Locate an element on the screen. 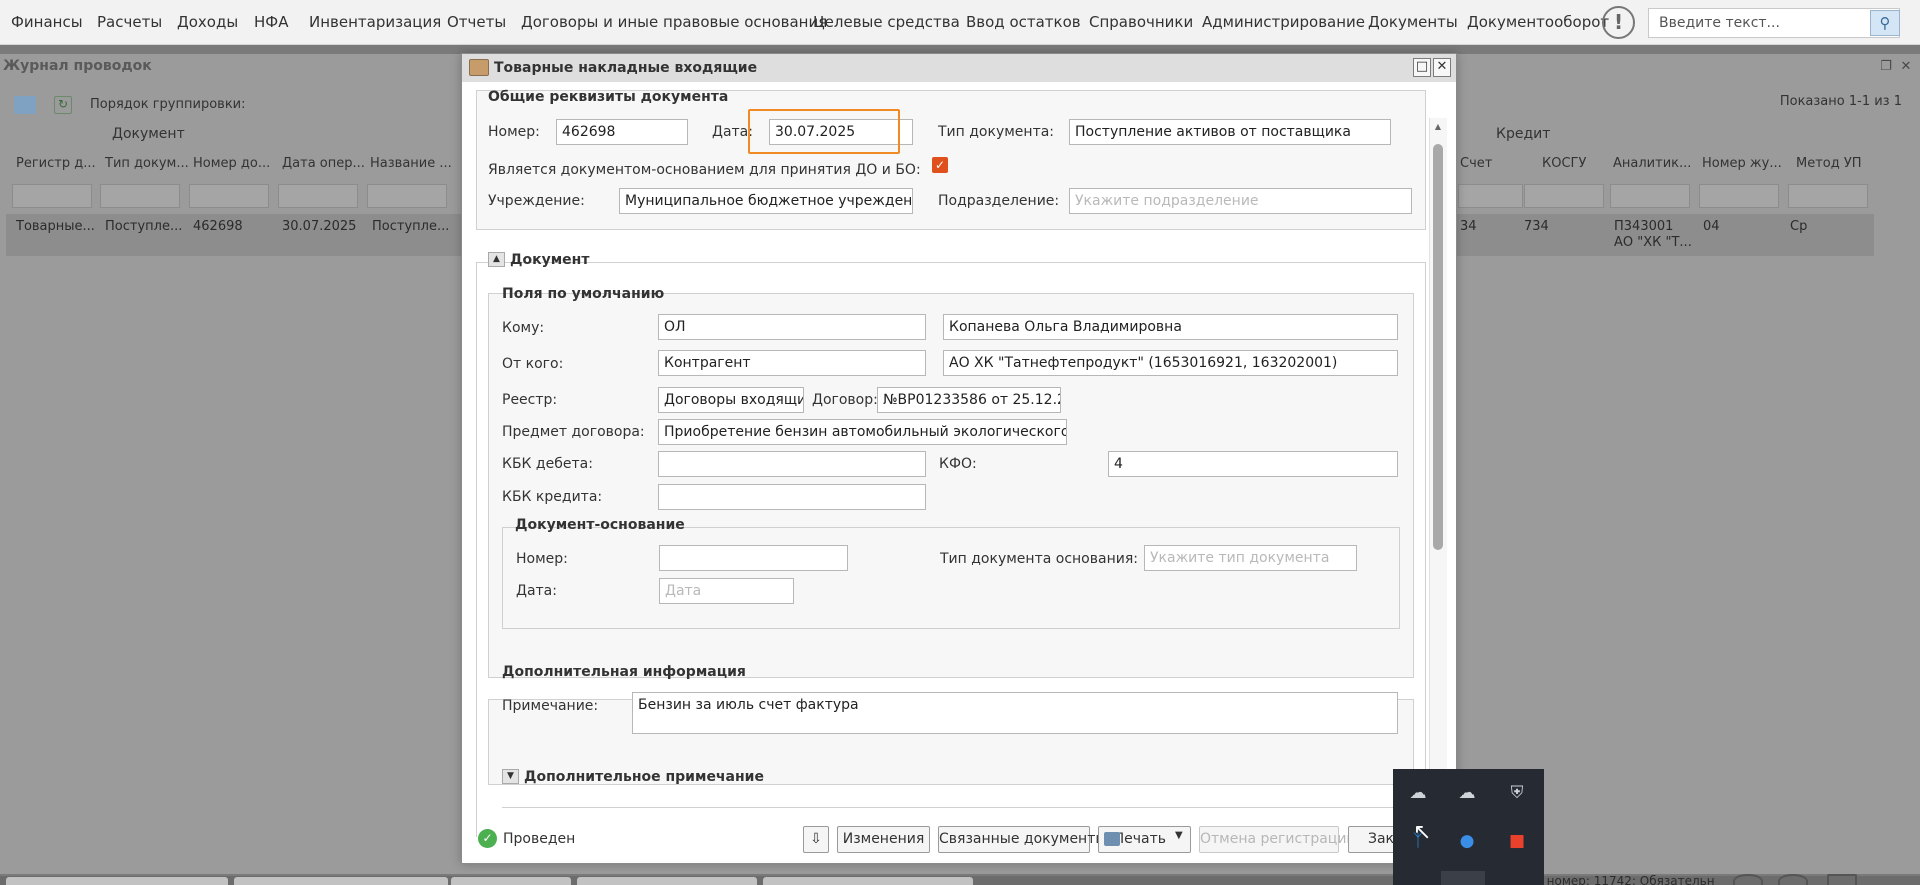 This screenshot has width=1920, height=885. extra-note-legend: Дополнительное примечание is located at coordinates (644, 777).